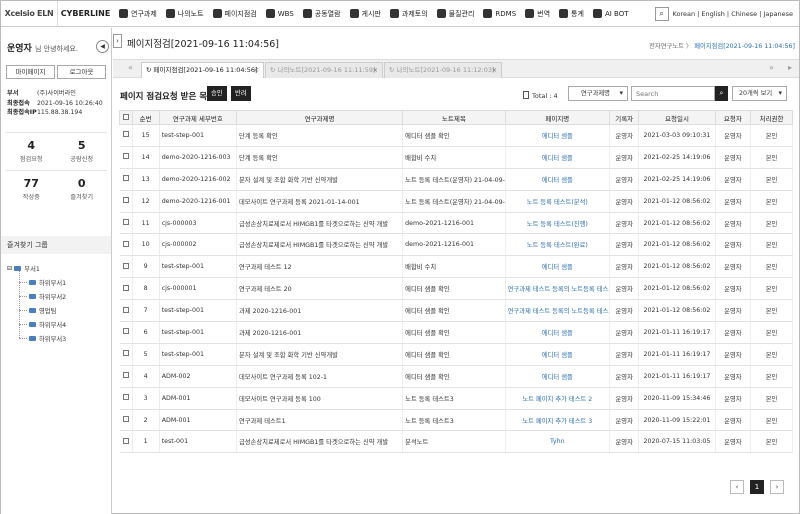 Image resolution: width=800 pixels, height=514 pixels. I want to click on menu-item-0: 연구과제, so click(138, 14).